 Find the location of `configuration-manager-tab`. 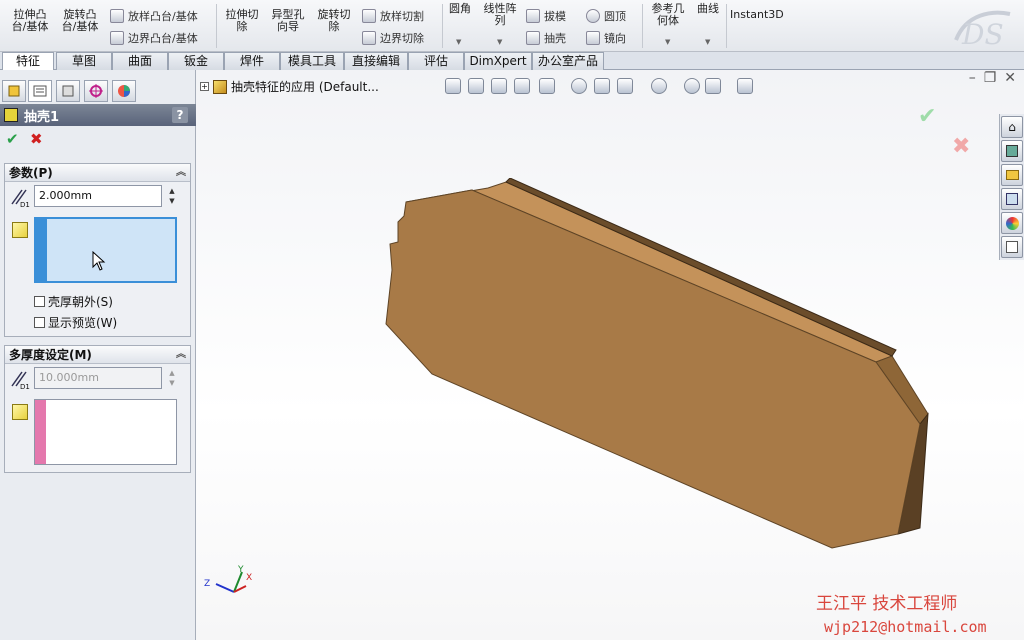

configuration-manager-tab is located at coordinates (68, 91).